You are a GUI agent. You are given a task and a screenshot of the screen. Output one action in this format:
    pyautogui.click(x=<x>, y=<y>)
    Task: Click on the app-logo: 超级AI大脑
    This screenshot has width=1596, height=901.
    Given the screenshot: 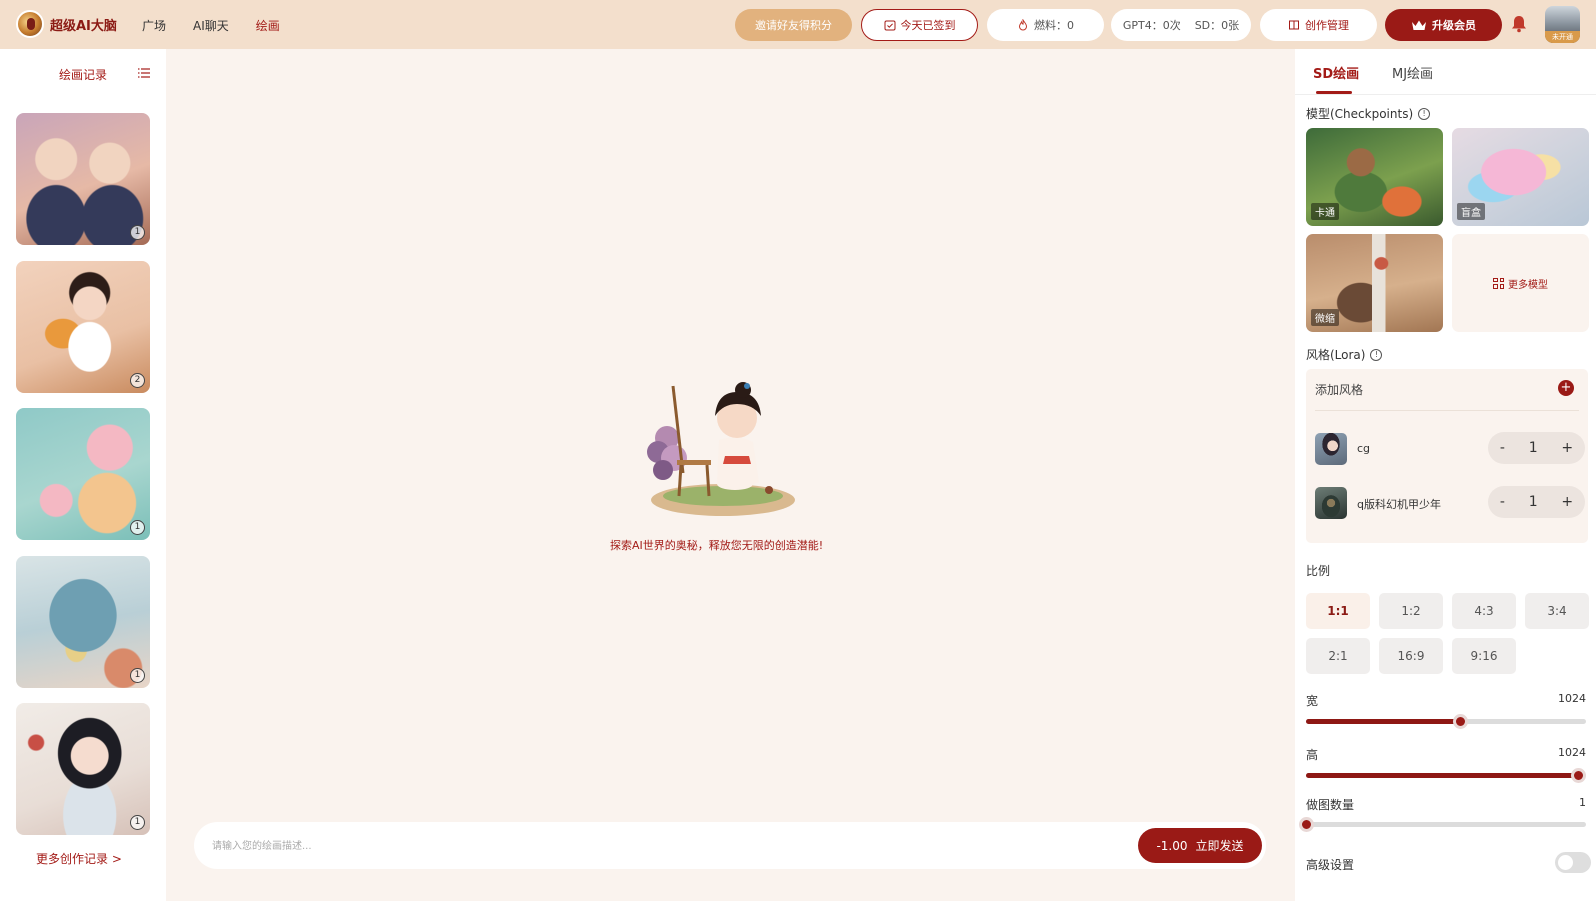 What is the action you would take?
    pyautogui.click(x=66, y=24)
    